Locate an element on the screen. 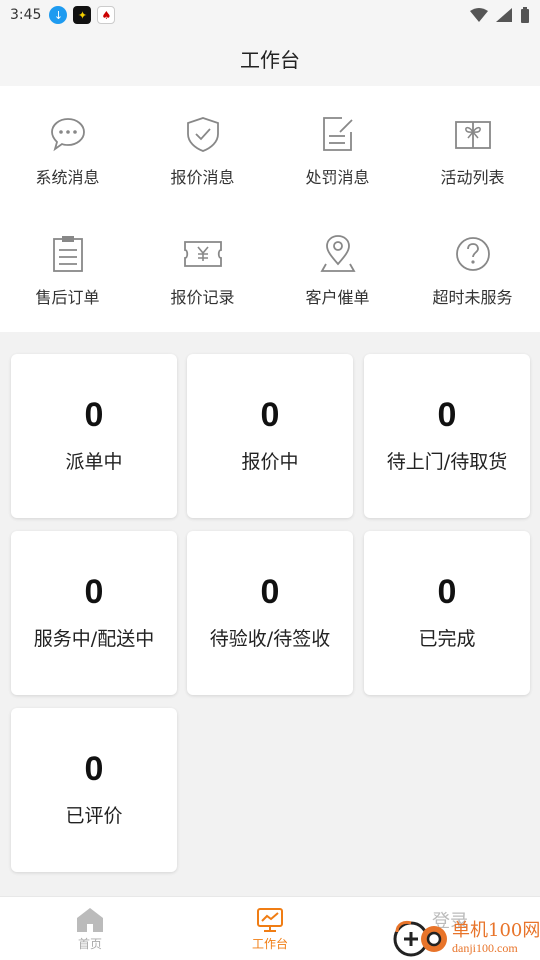 The width and height of the screenshot is (540, 960). status-indicators is located at coordinates (500, 15).